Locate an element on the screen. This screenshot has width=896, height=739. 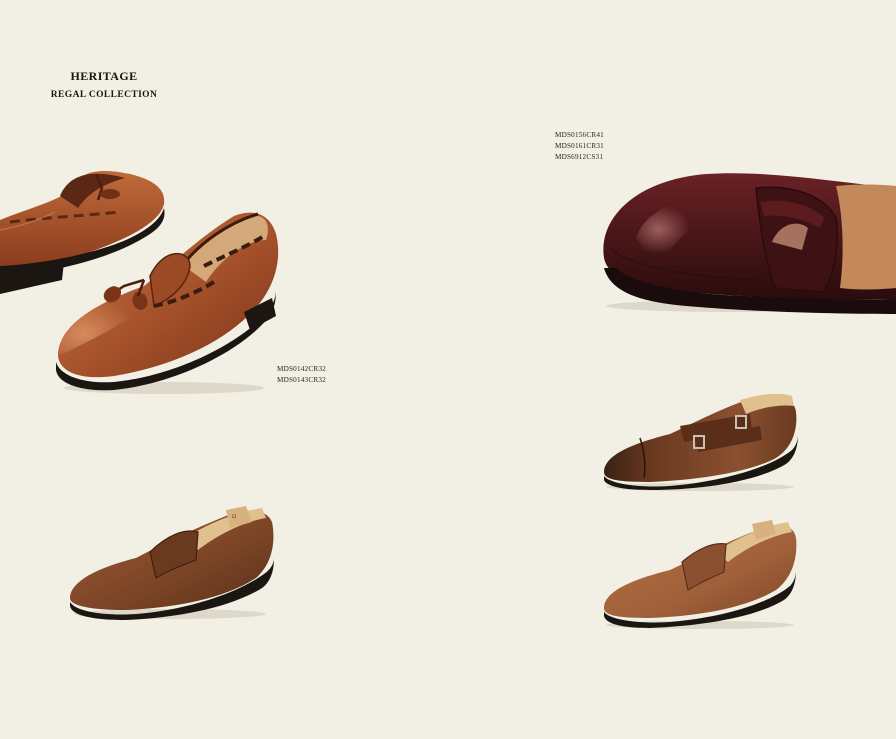
tassel-loafer-icon is located at coordinates (167, 303).